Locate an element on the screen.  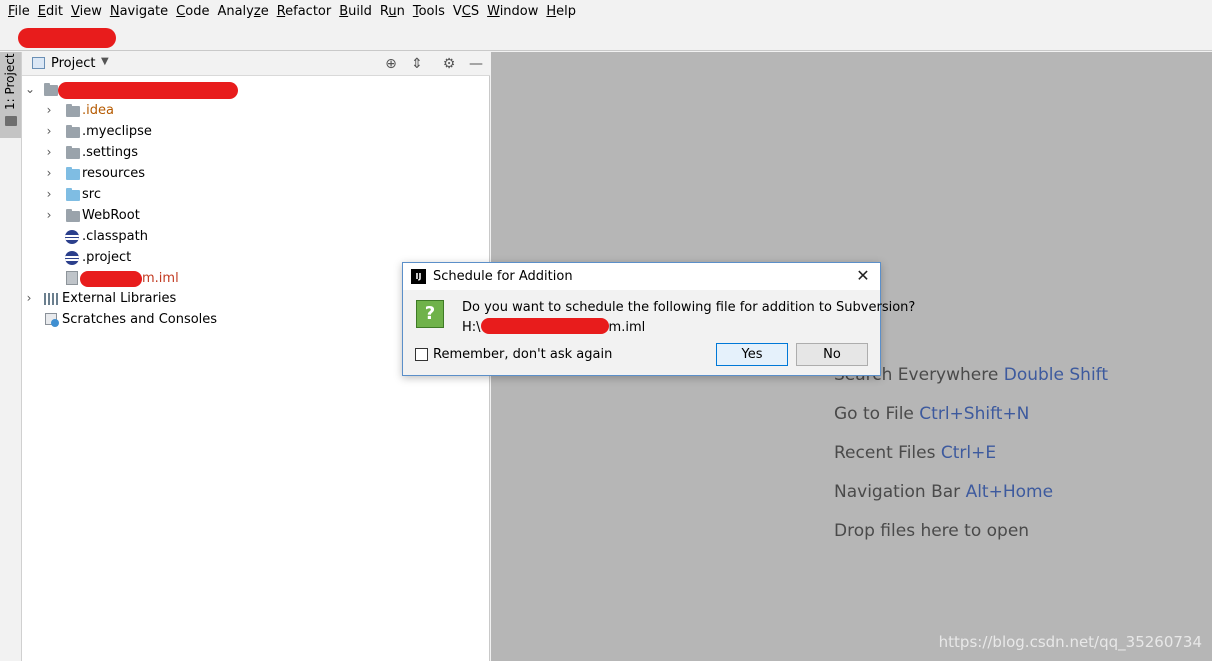
tree-item-label: Scratches and Consoles is located at coordinates (140, 319).